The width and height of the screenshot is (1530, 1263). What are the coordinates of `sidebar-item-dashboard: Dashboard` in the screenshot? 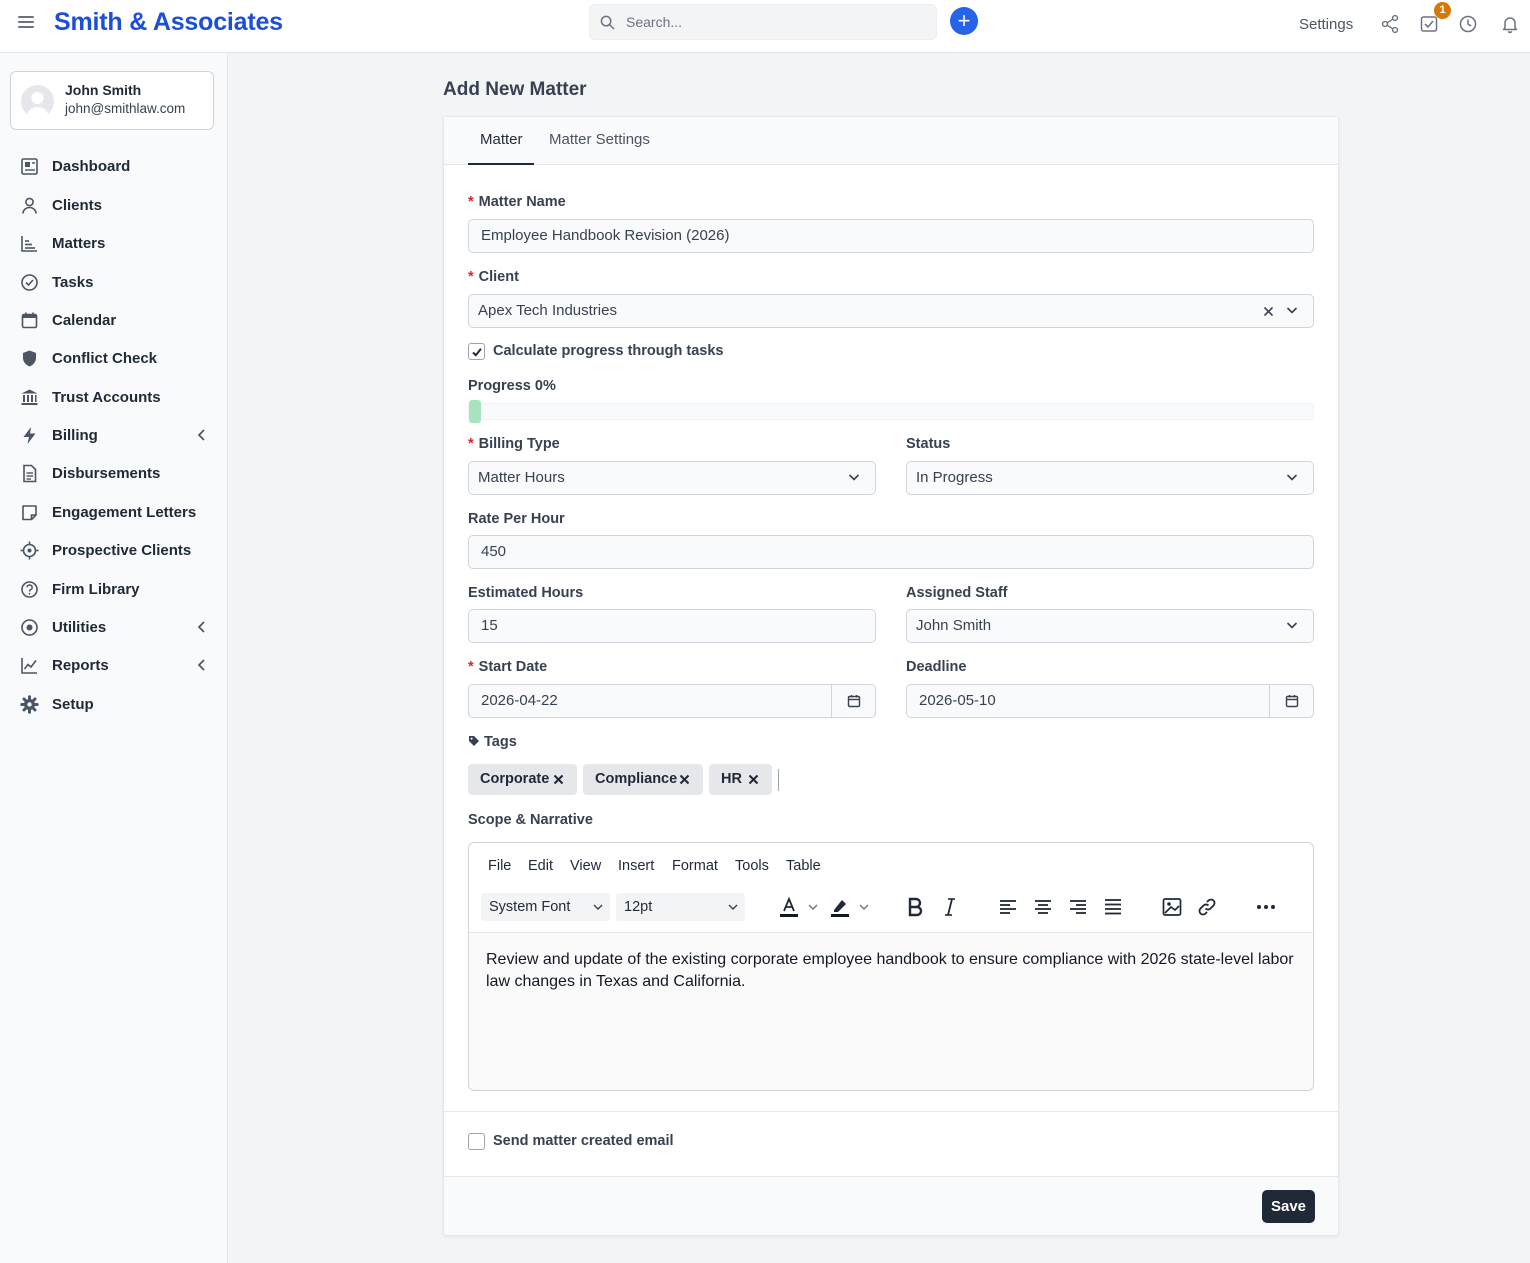 It's located at (114, 167).